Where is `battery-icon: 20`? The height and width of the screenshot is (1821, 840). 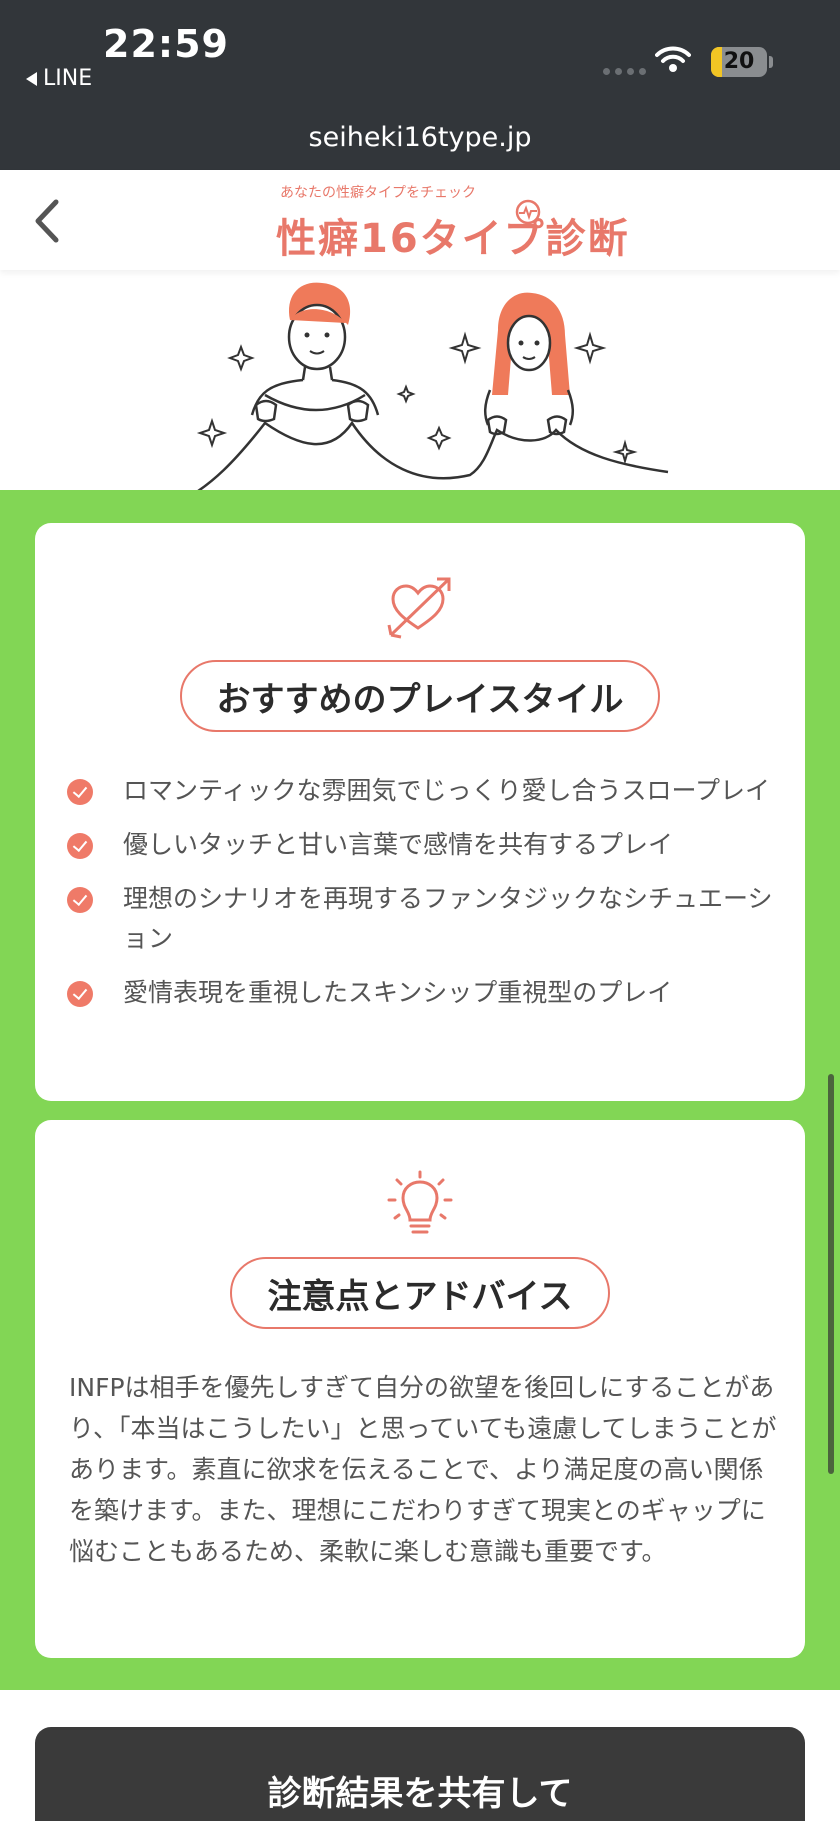
battery-icon: 20 is located at coordinates (739, 62).